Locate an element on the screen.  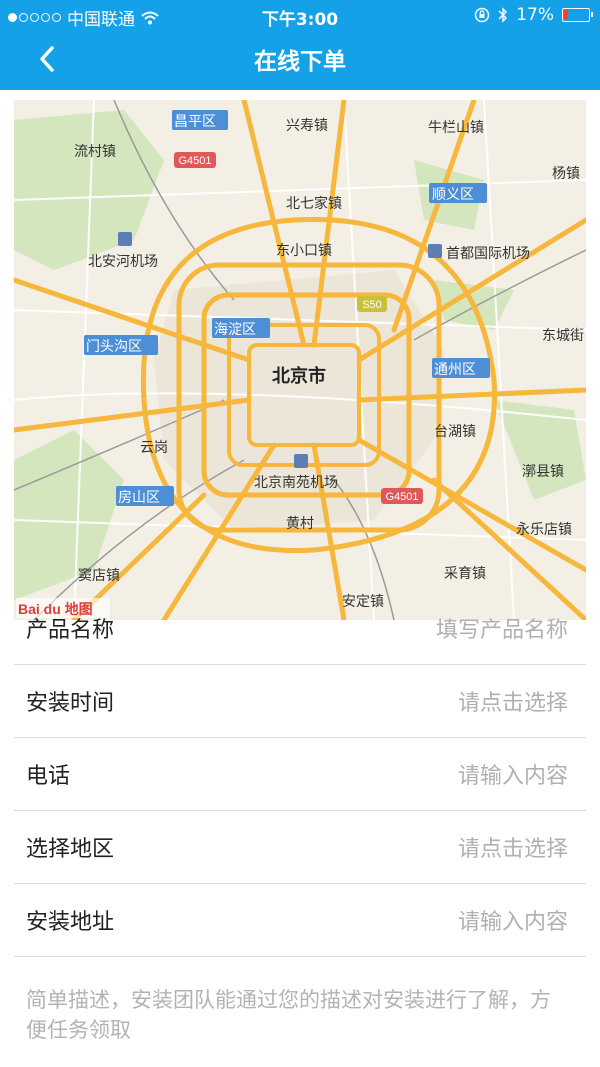
form-row-region: 选择地区 请点击选择 is located at coordinates (300, 847).